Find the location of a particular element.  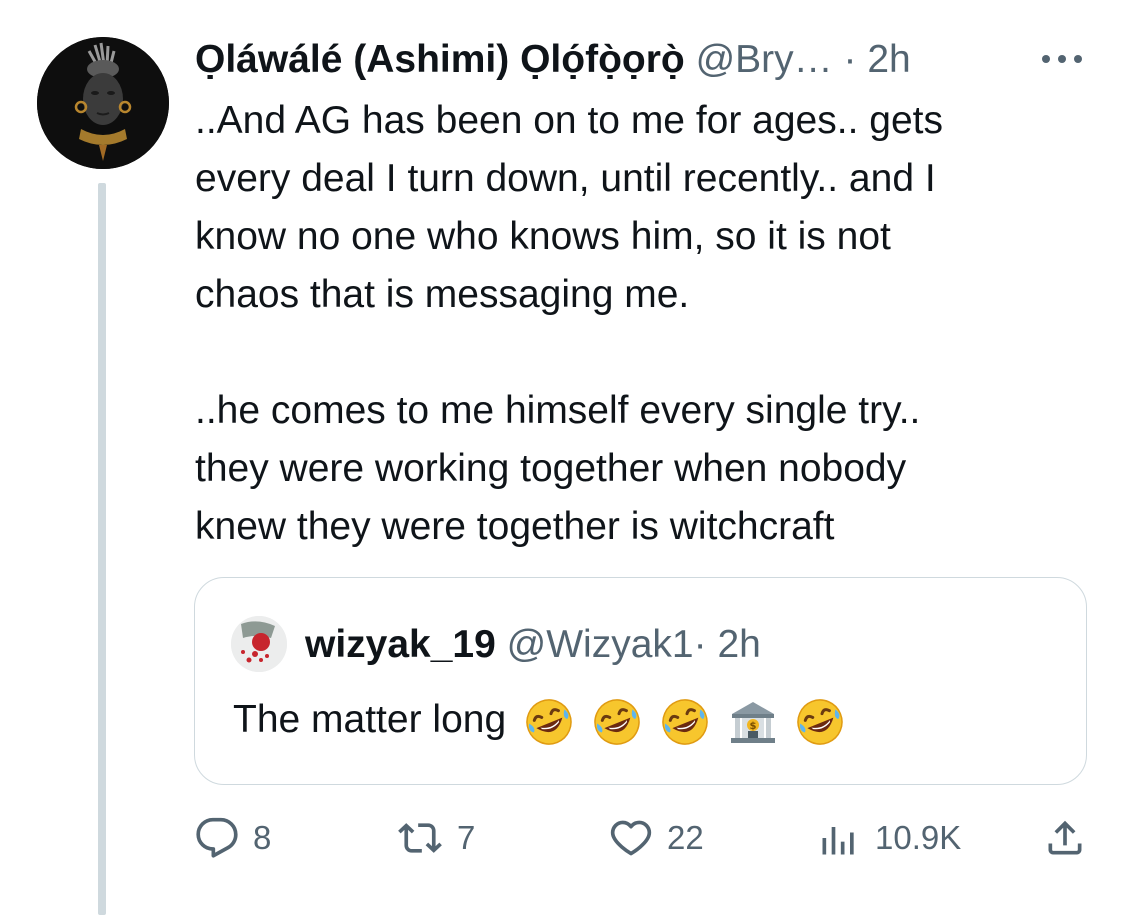

like-count: 22 is located at coordinates (685, 837).